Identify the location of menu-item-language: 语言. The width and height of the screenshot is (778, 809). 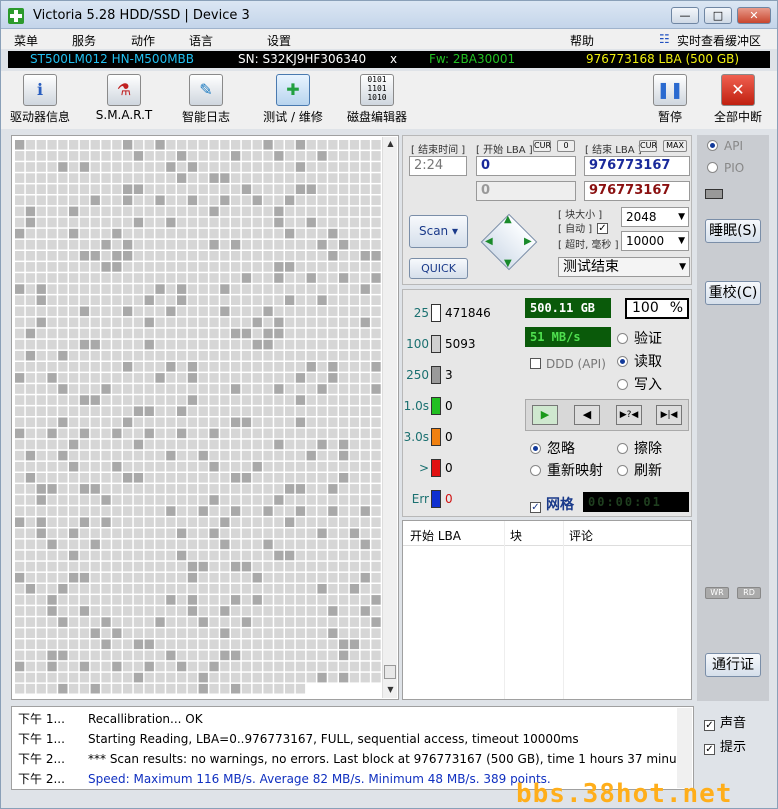
(201, 40).